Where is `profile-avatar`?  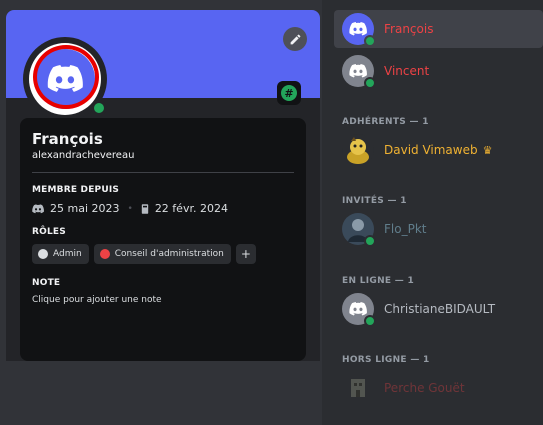
profile-avatar is located at coordinates (65, 79).